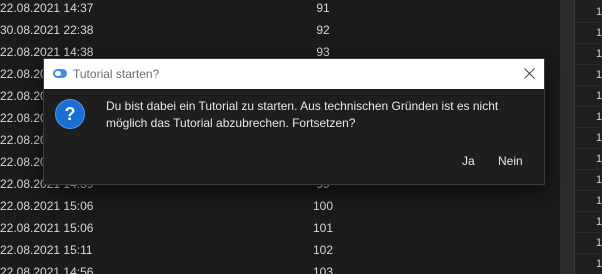  I want to click on question-glyph: ?, so click(70, 114).